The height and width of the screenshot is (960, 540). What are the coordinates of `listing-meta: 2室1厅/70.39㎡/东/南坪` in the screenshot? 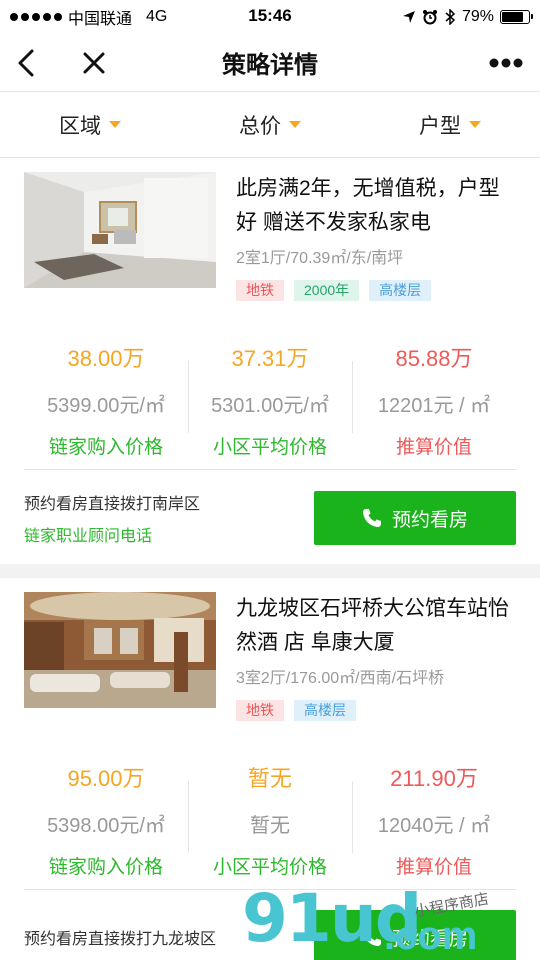 It's located at (320, 258).